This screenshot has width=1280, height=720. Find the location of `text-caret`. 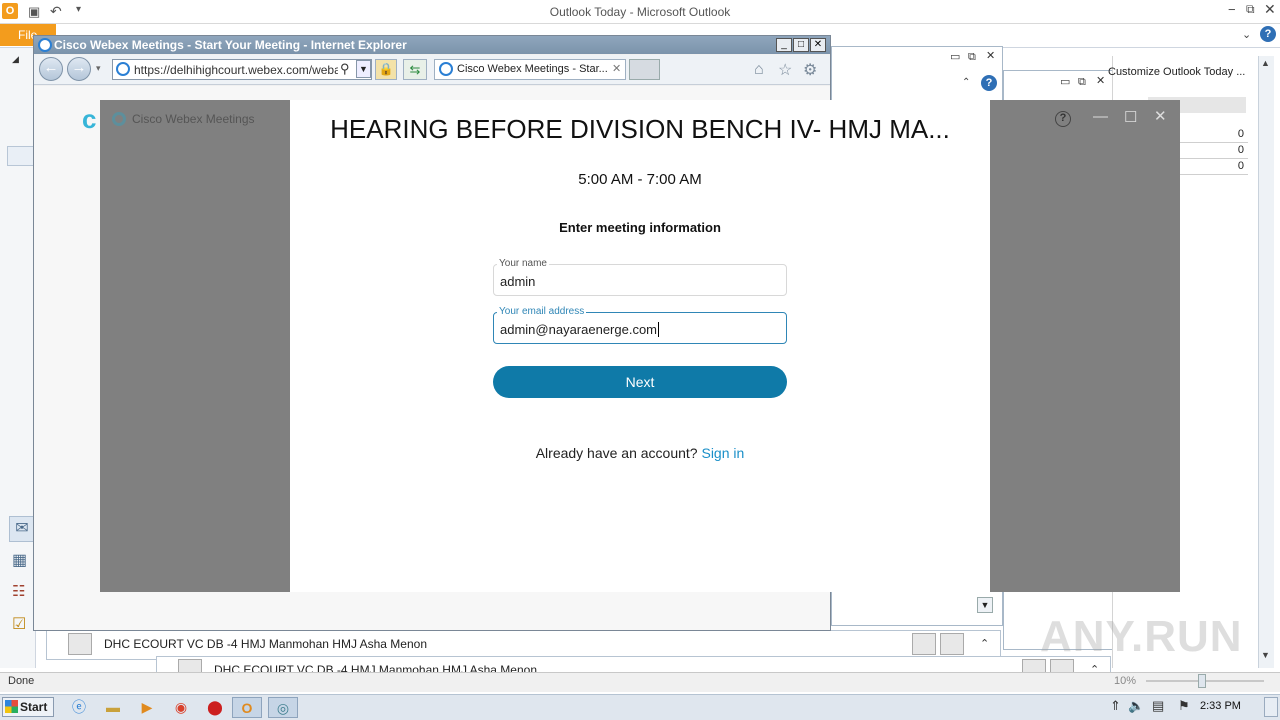

text-caret is located at coordinates (659, 329).